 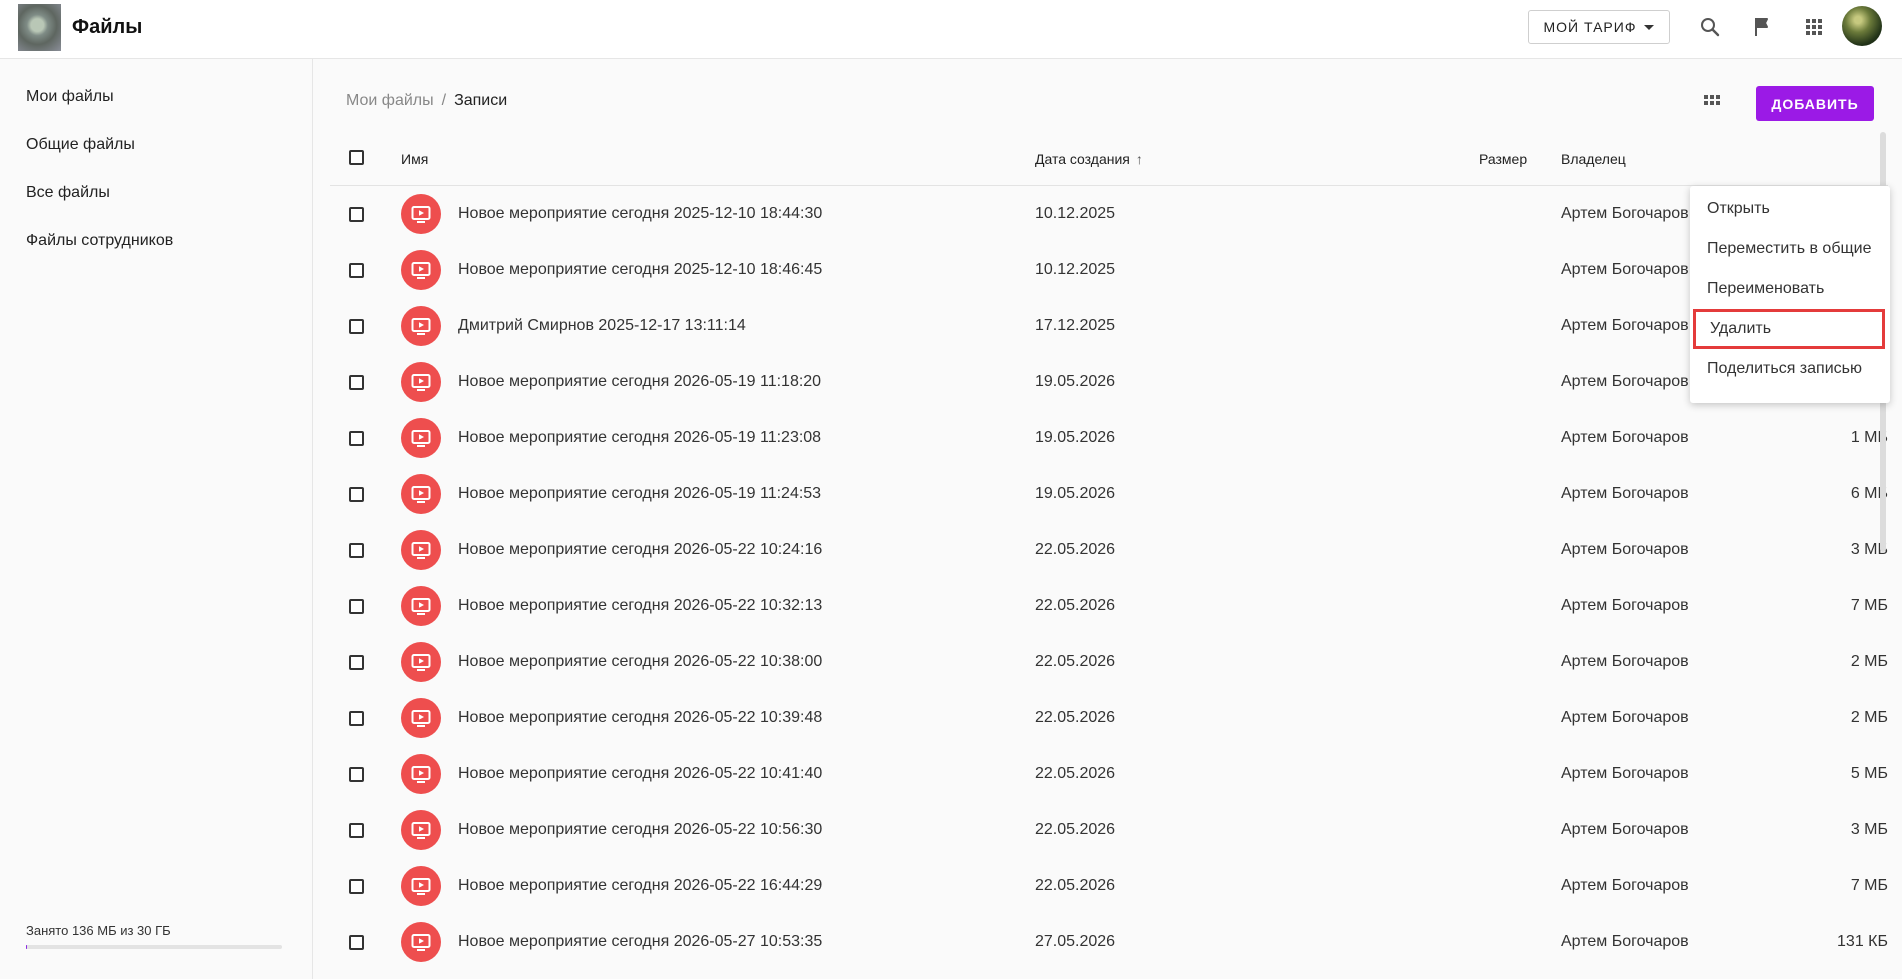 What do you see at coordinates (1139, 159) in the screenshot?
I see `sort-ascending-icon: ↑` at bounding box center [1139, 159].